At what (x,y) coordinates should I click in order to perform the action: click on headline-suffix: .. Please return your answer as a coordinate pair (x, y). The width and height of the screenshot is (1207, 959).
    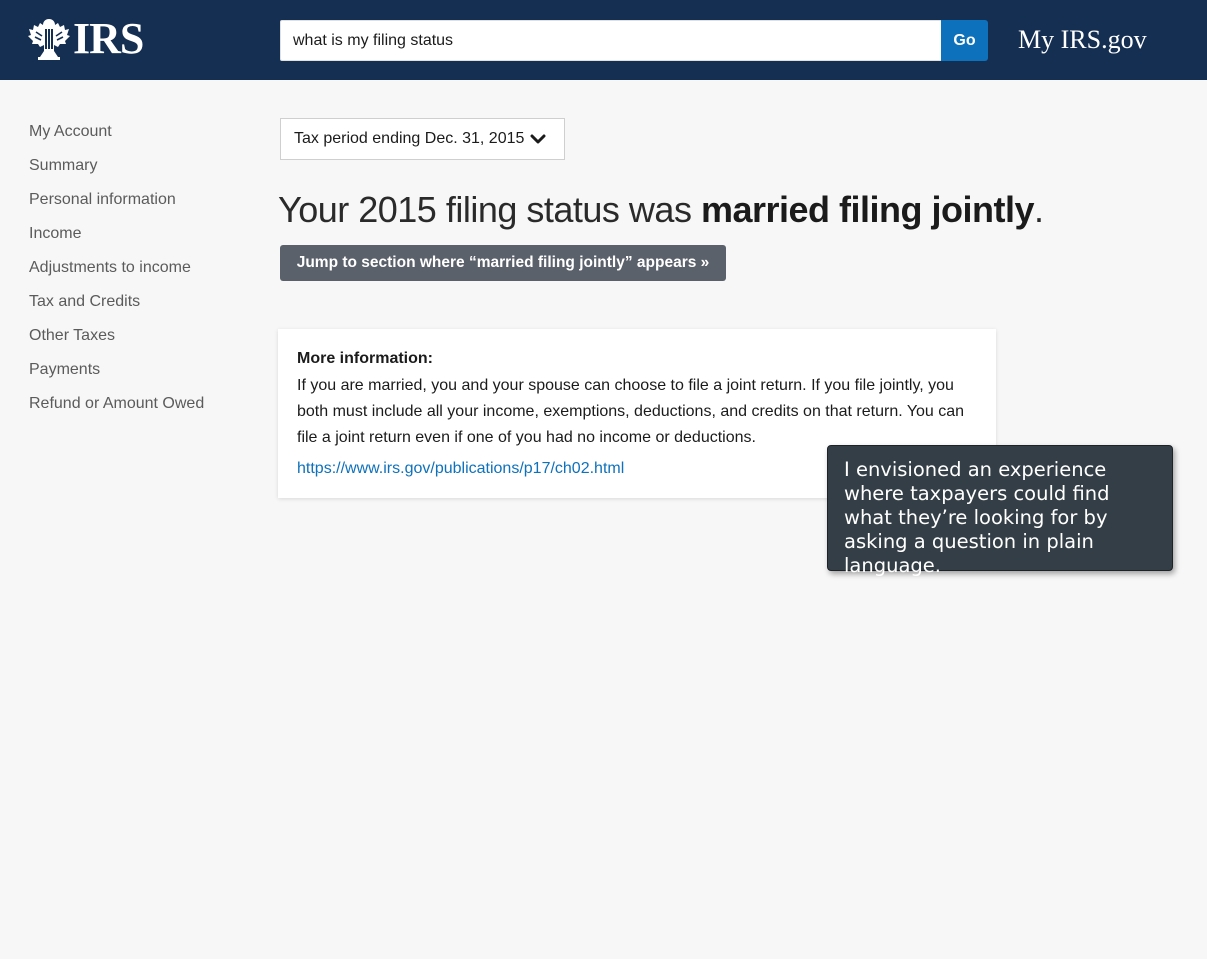
    Looking at the image, I should click on (1039, 209).